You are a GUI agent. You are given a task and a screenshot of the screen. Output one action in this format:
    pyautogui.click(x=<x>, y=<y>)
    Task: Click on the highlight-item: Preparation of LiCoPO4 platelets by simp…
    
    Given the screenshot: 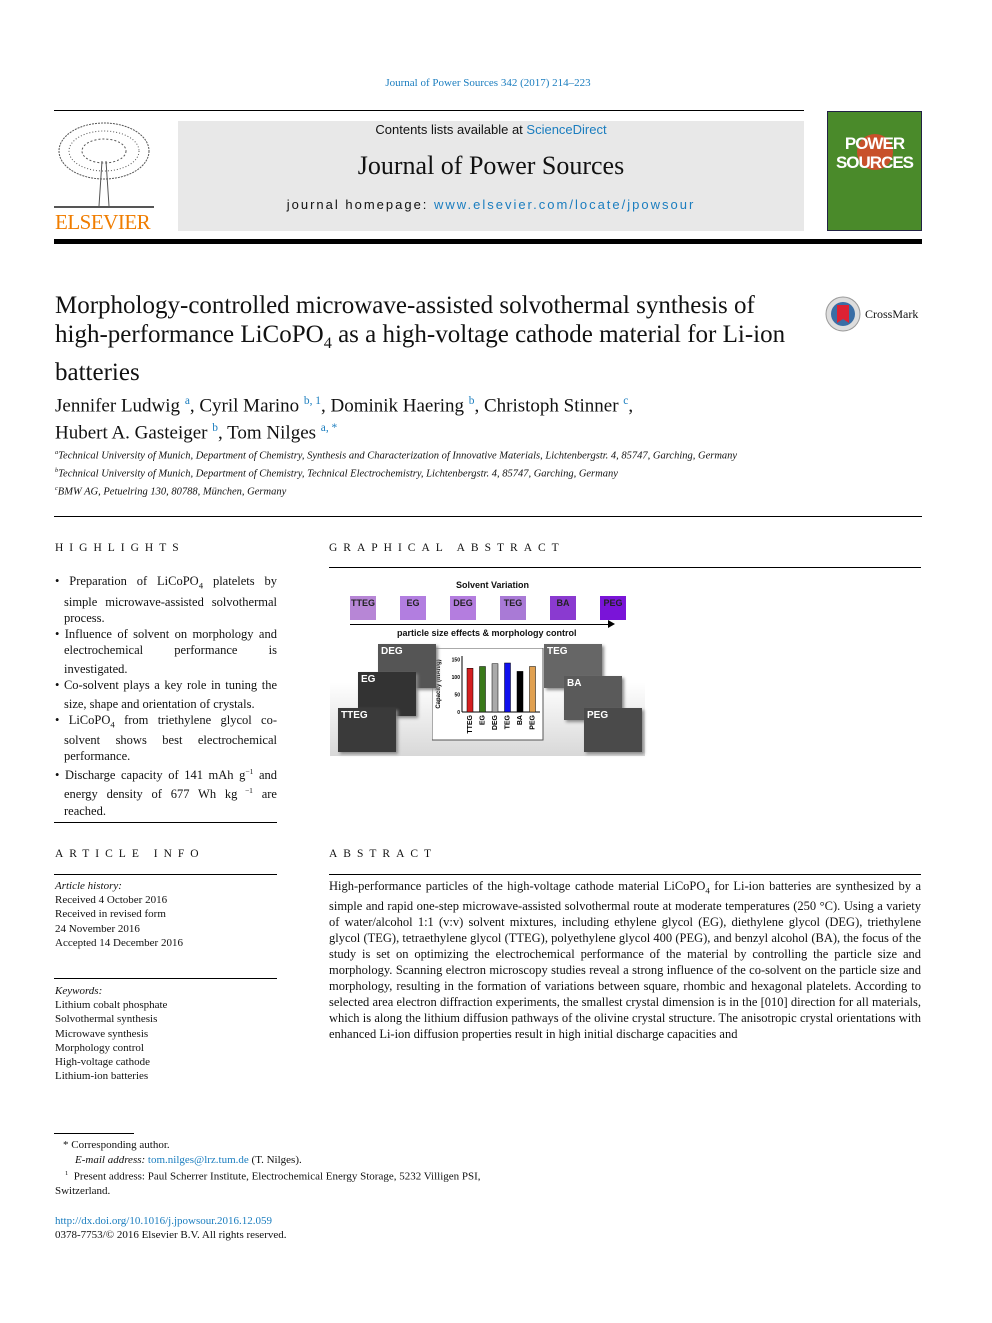 What is the action you would take?
    pyautogui.click(x=166, y=599)
    